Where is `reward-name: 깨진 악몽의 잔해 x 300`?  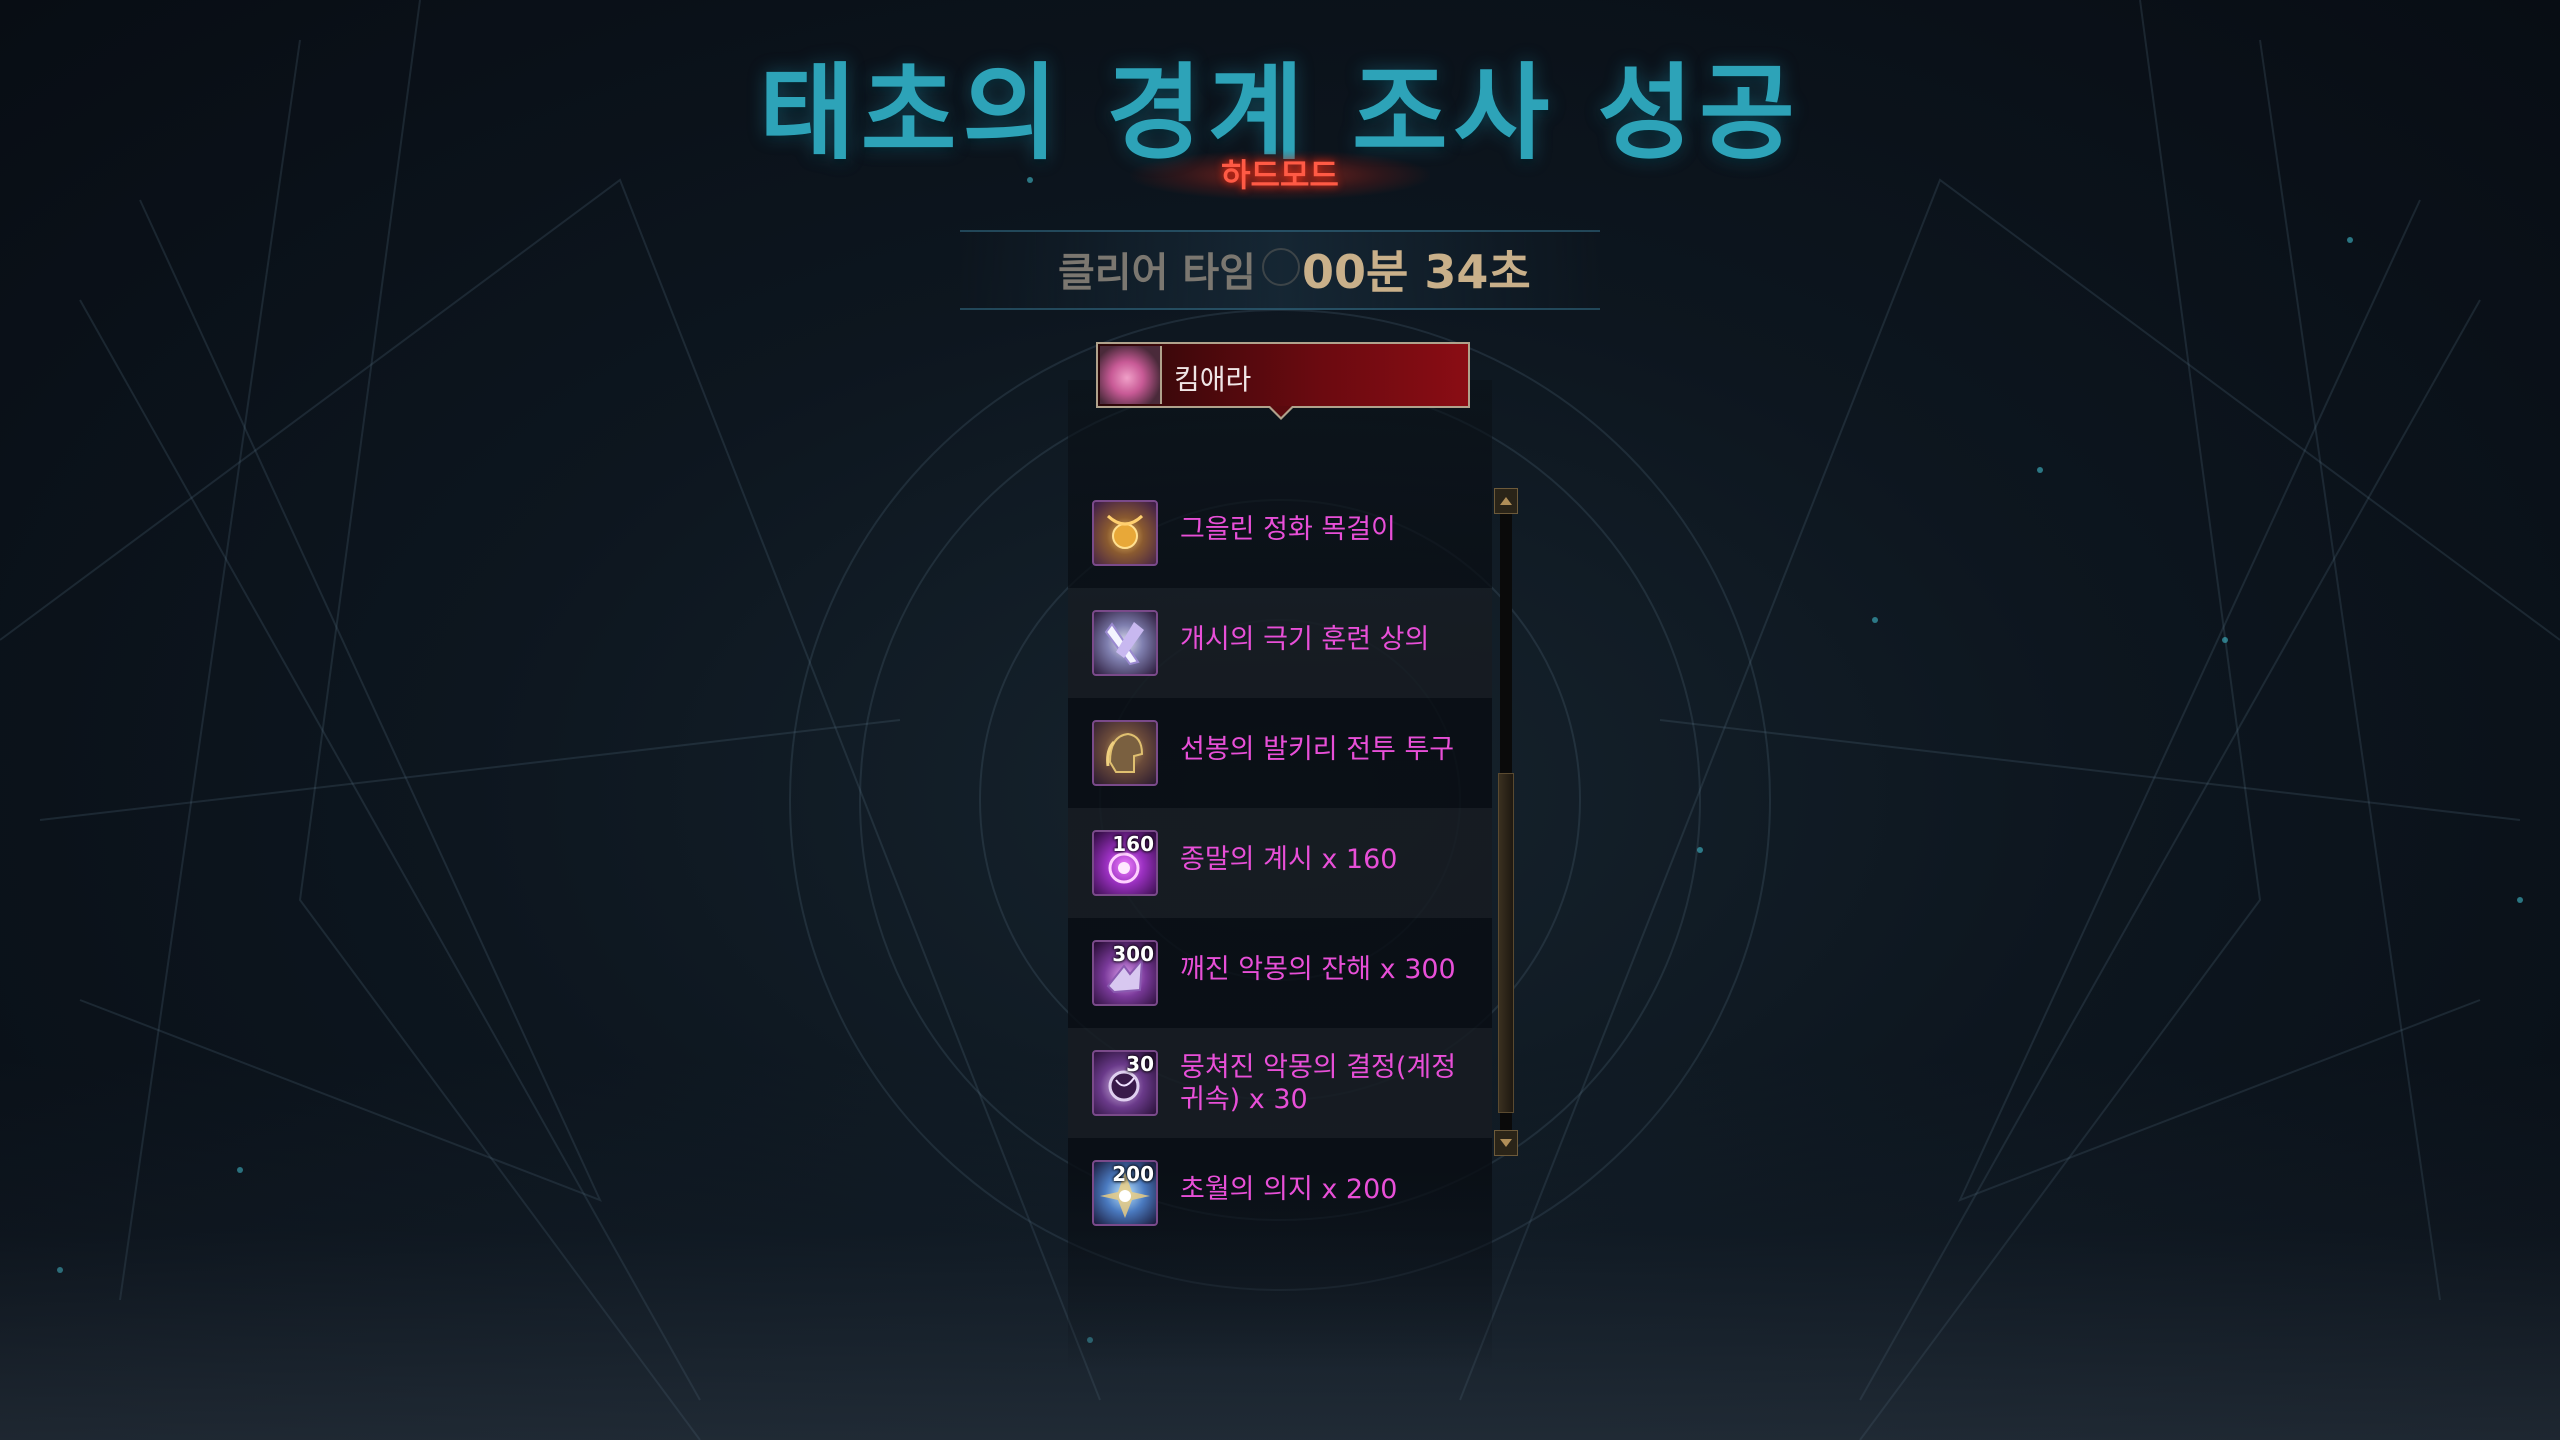 reward-name: 깨진 악몽의 잔해 x 300 is located at coordinates (1318, 969).